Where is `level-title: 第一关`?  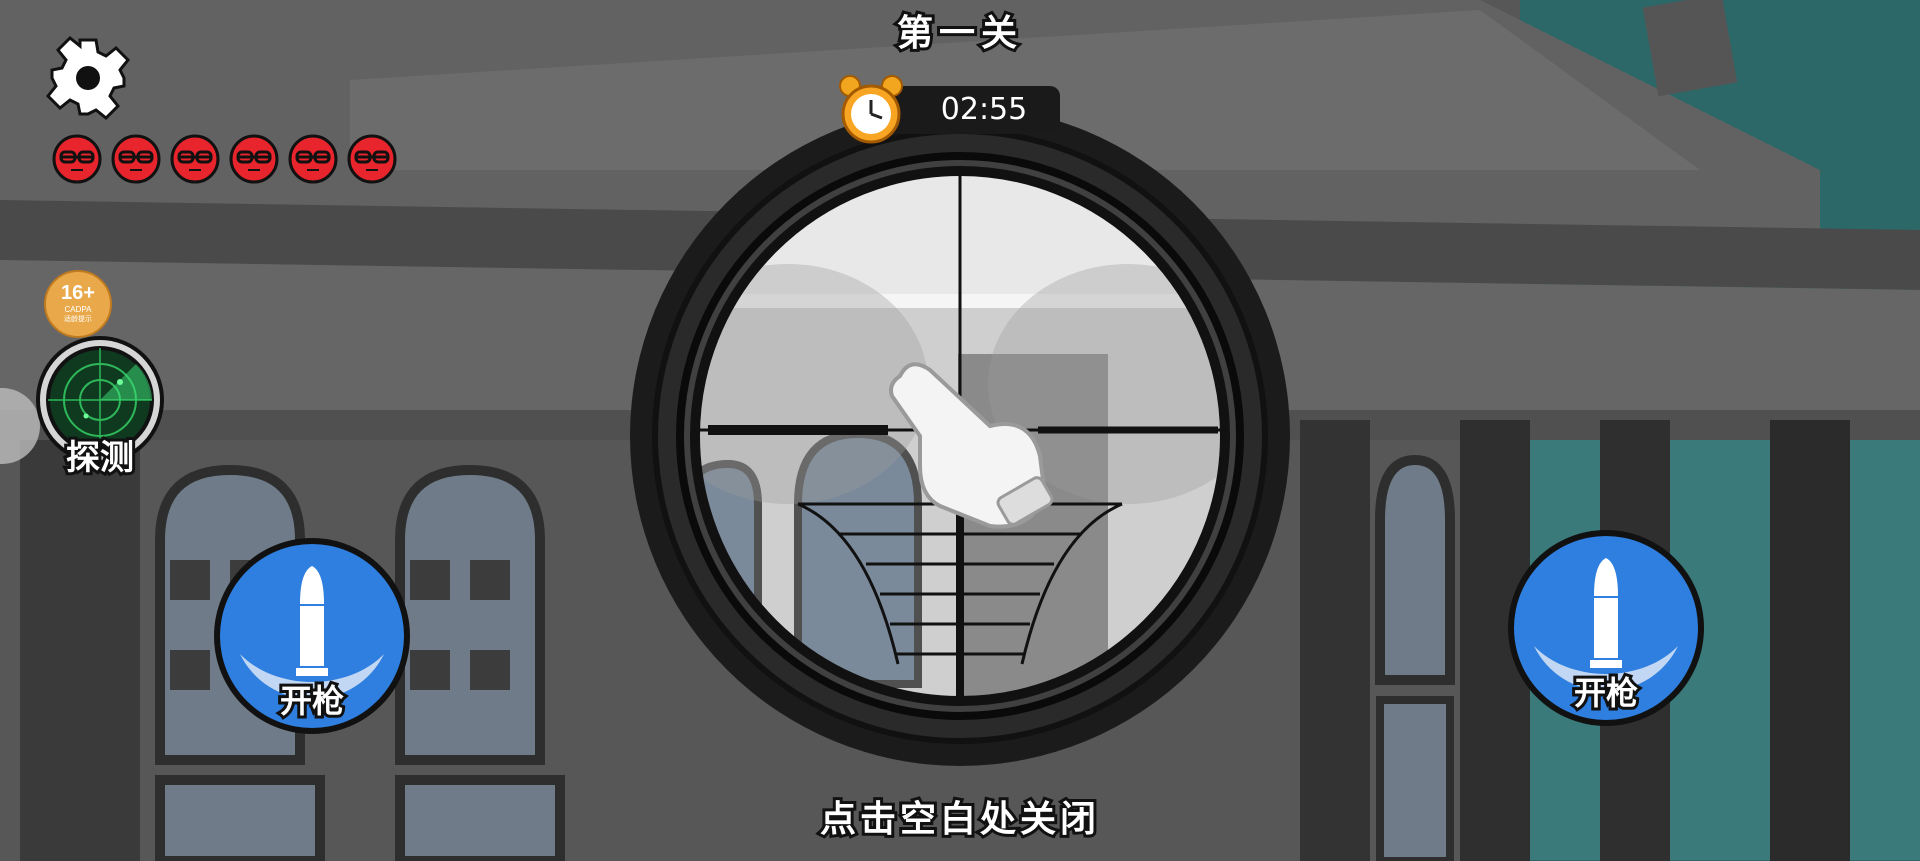 level-title: 第一关 is located at coordinates (958, 33).